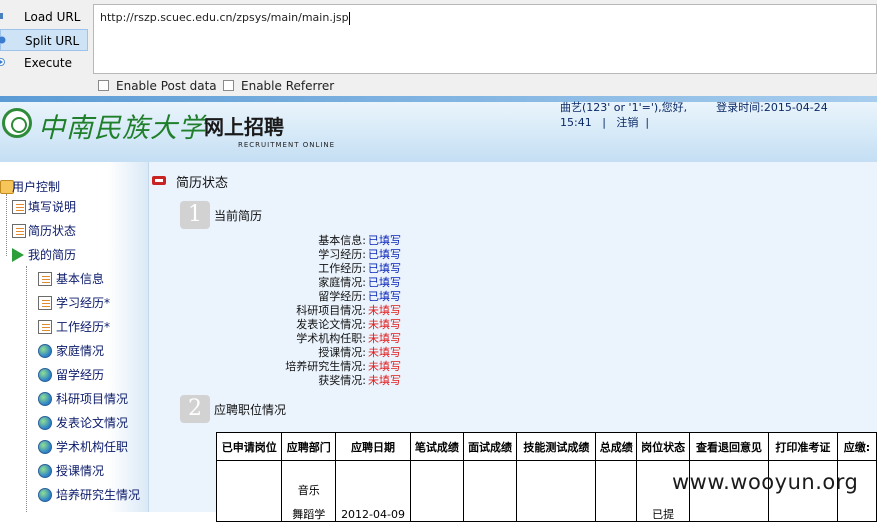 This screenshot has width=877, height=522. Describe the element at coordinates (325, 366) in the screenshot. I see `status-label: 培养研究生情况:` at that location.